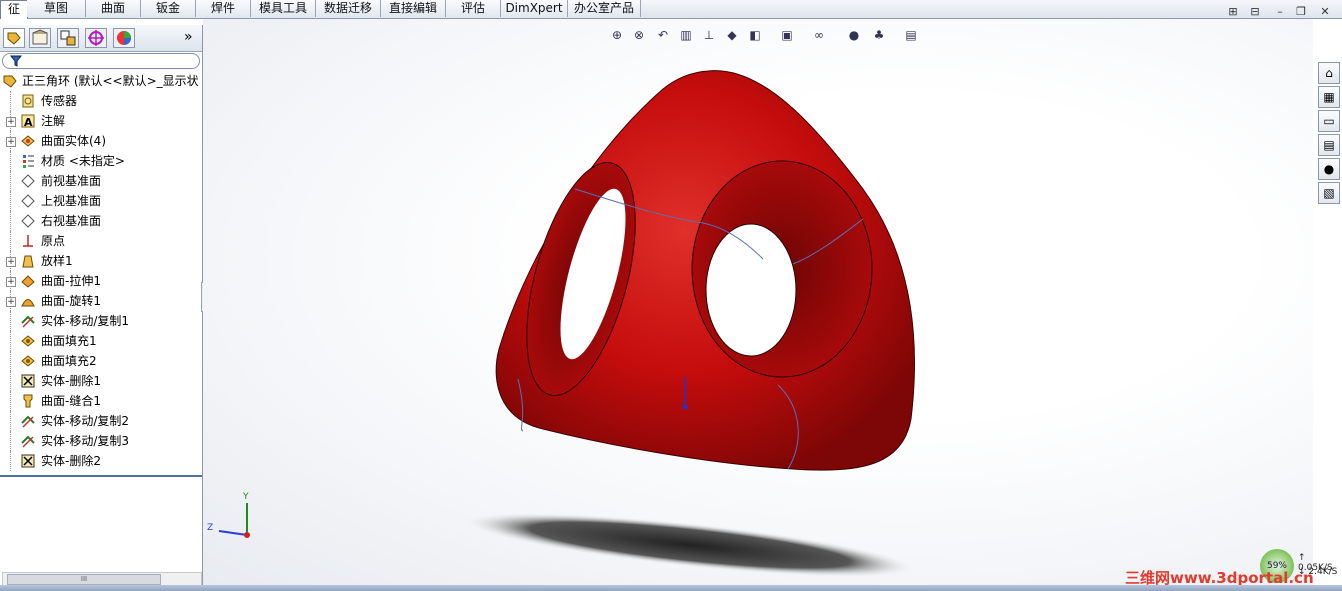  What do you see at coordinates (71, 301) in the screenshot?
I see `tree-item-label: 曲面-旋转1` at bounding box center [71, 301].